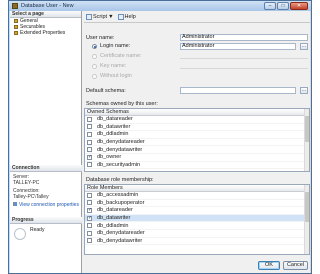  What do you see at coordinates (130, 16) in the screenshot?
I see `help-label: Help` at bounding box center [130, 16].